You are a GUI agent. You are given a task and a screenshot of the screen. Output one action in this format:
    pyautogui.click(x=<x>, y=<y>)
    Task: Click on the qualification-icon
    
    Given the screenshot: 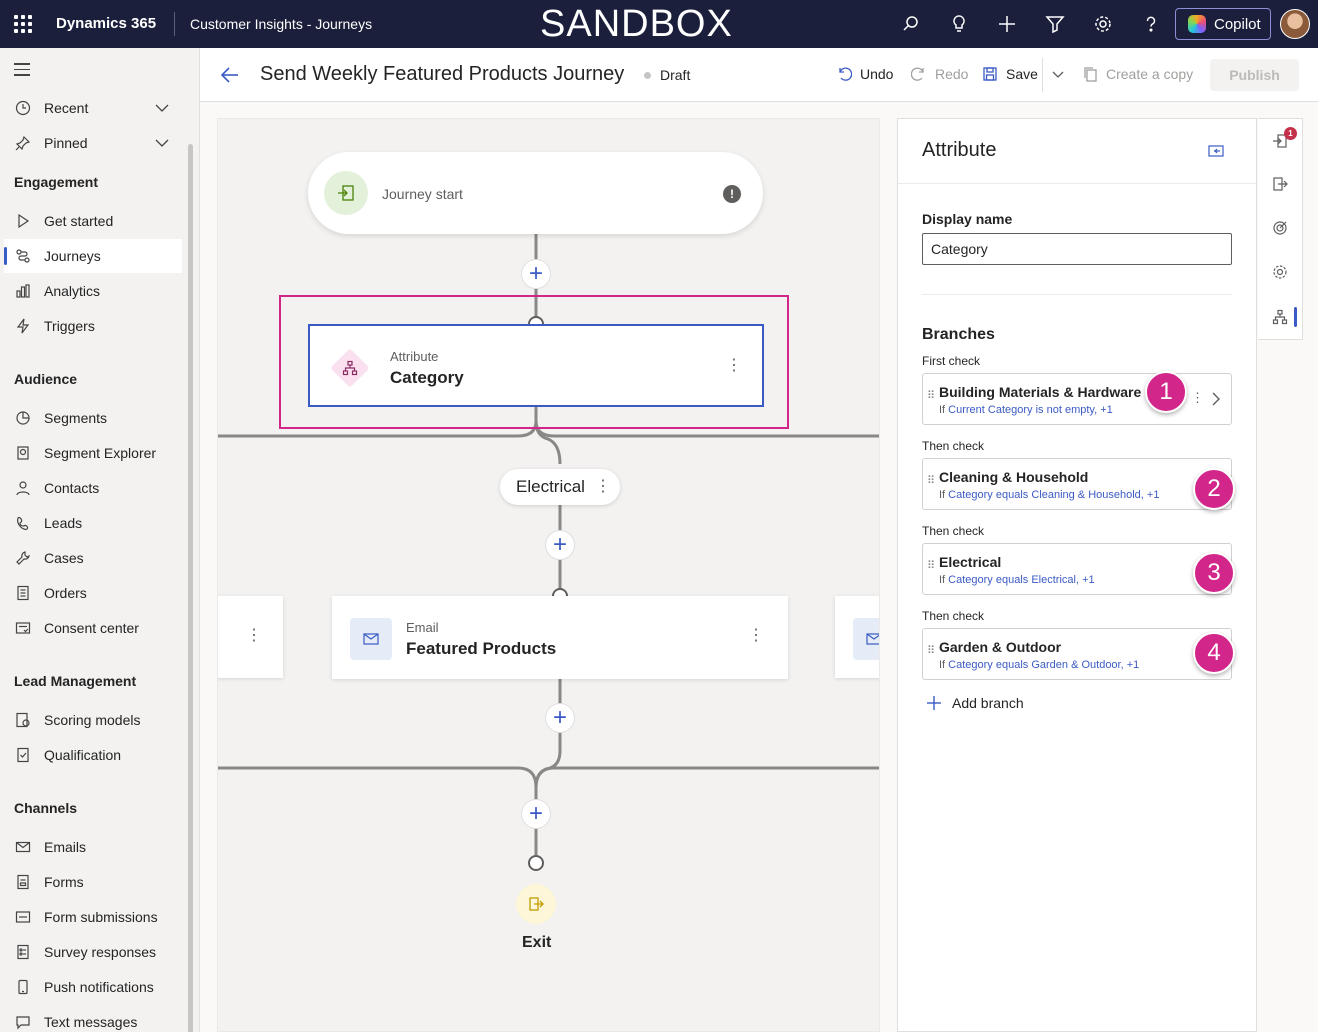 What is the action you would take?
    pyautogui.click(x=23, y=755)
    